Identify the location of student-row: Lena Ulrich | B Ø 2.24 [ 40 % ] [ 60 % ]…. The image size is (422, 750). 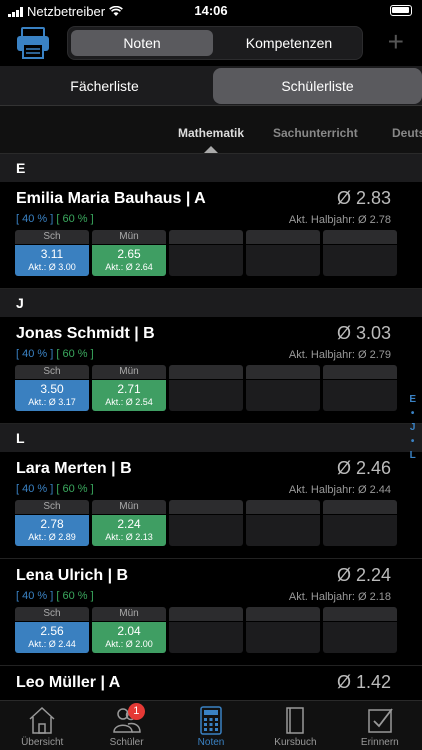
(211, 612).